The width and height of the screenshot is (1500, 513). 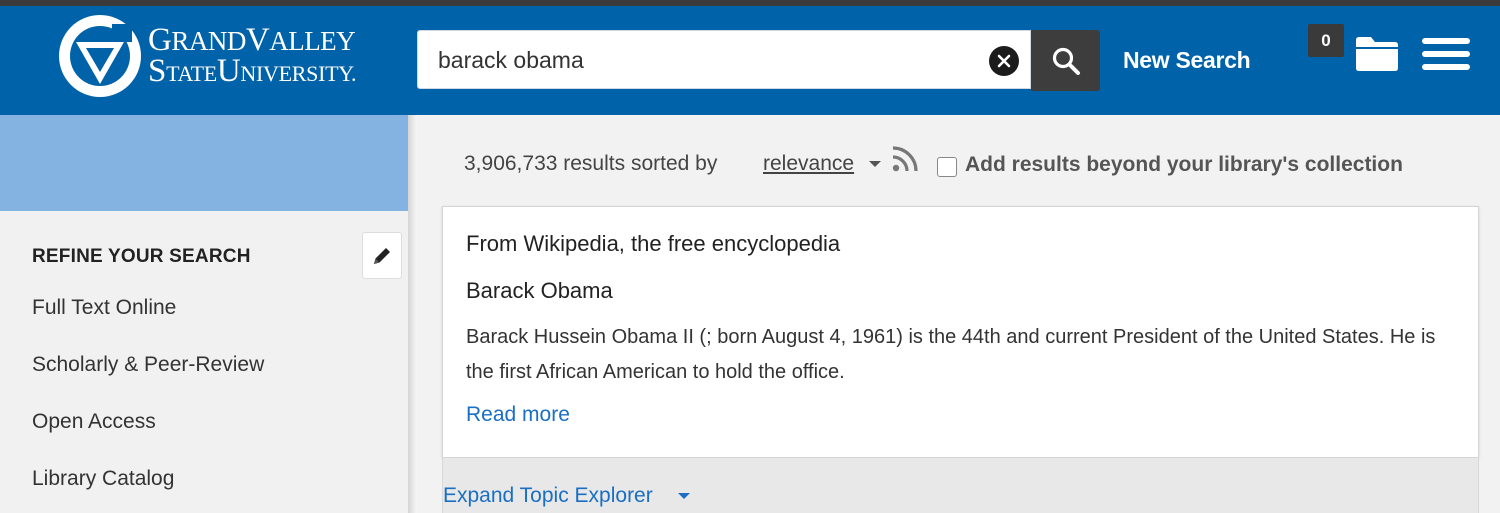 I want to click on search-button, so click(x=1065, y=60).